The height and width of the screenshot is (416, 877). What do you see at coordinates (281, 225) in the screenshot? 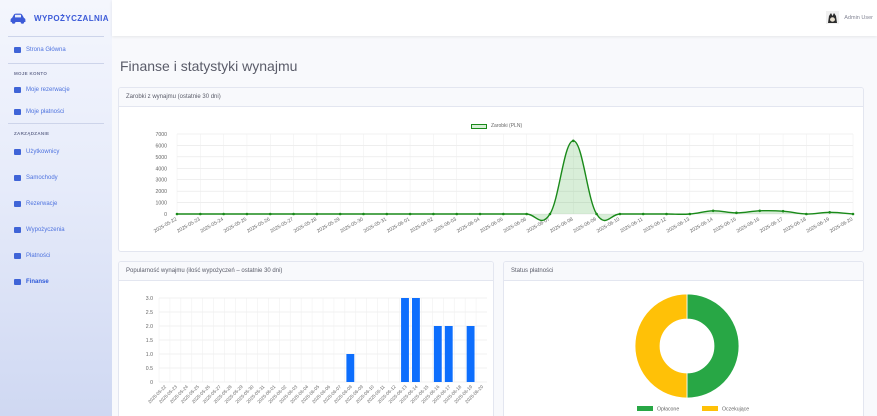
I see `x-tick-label: 2025-05-27` at bounding box center [281, 225].